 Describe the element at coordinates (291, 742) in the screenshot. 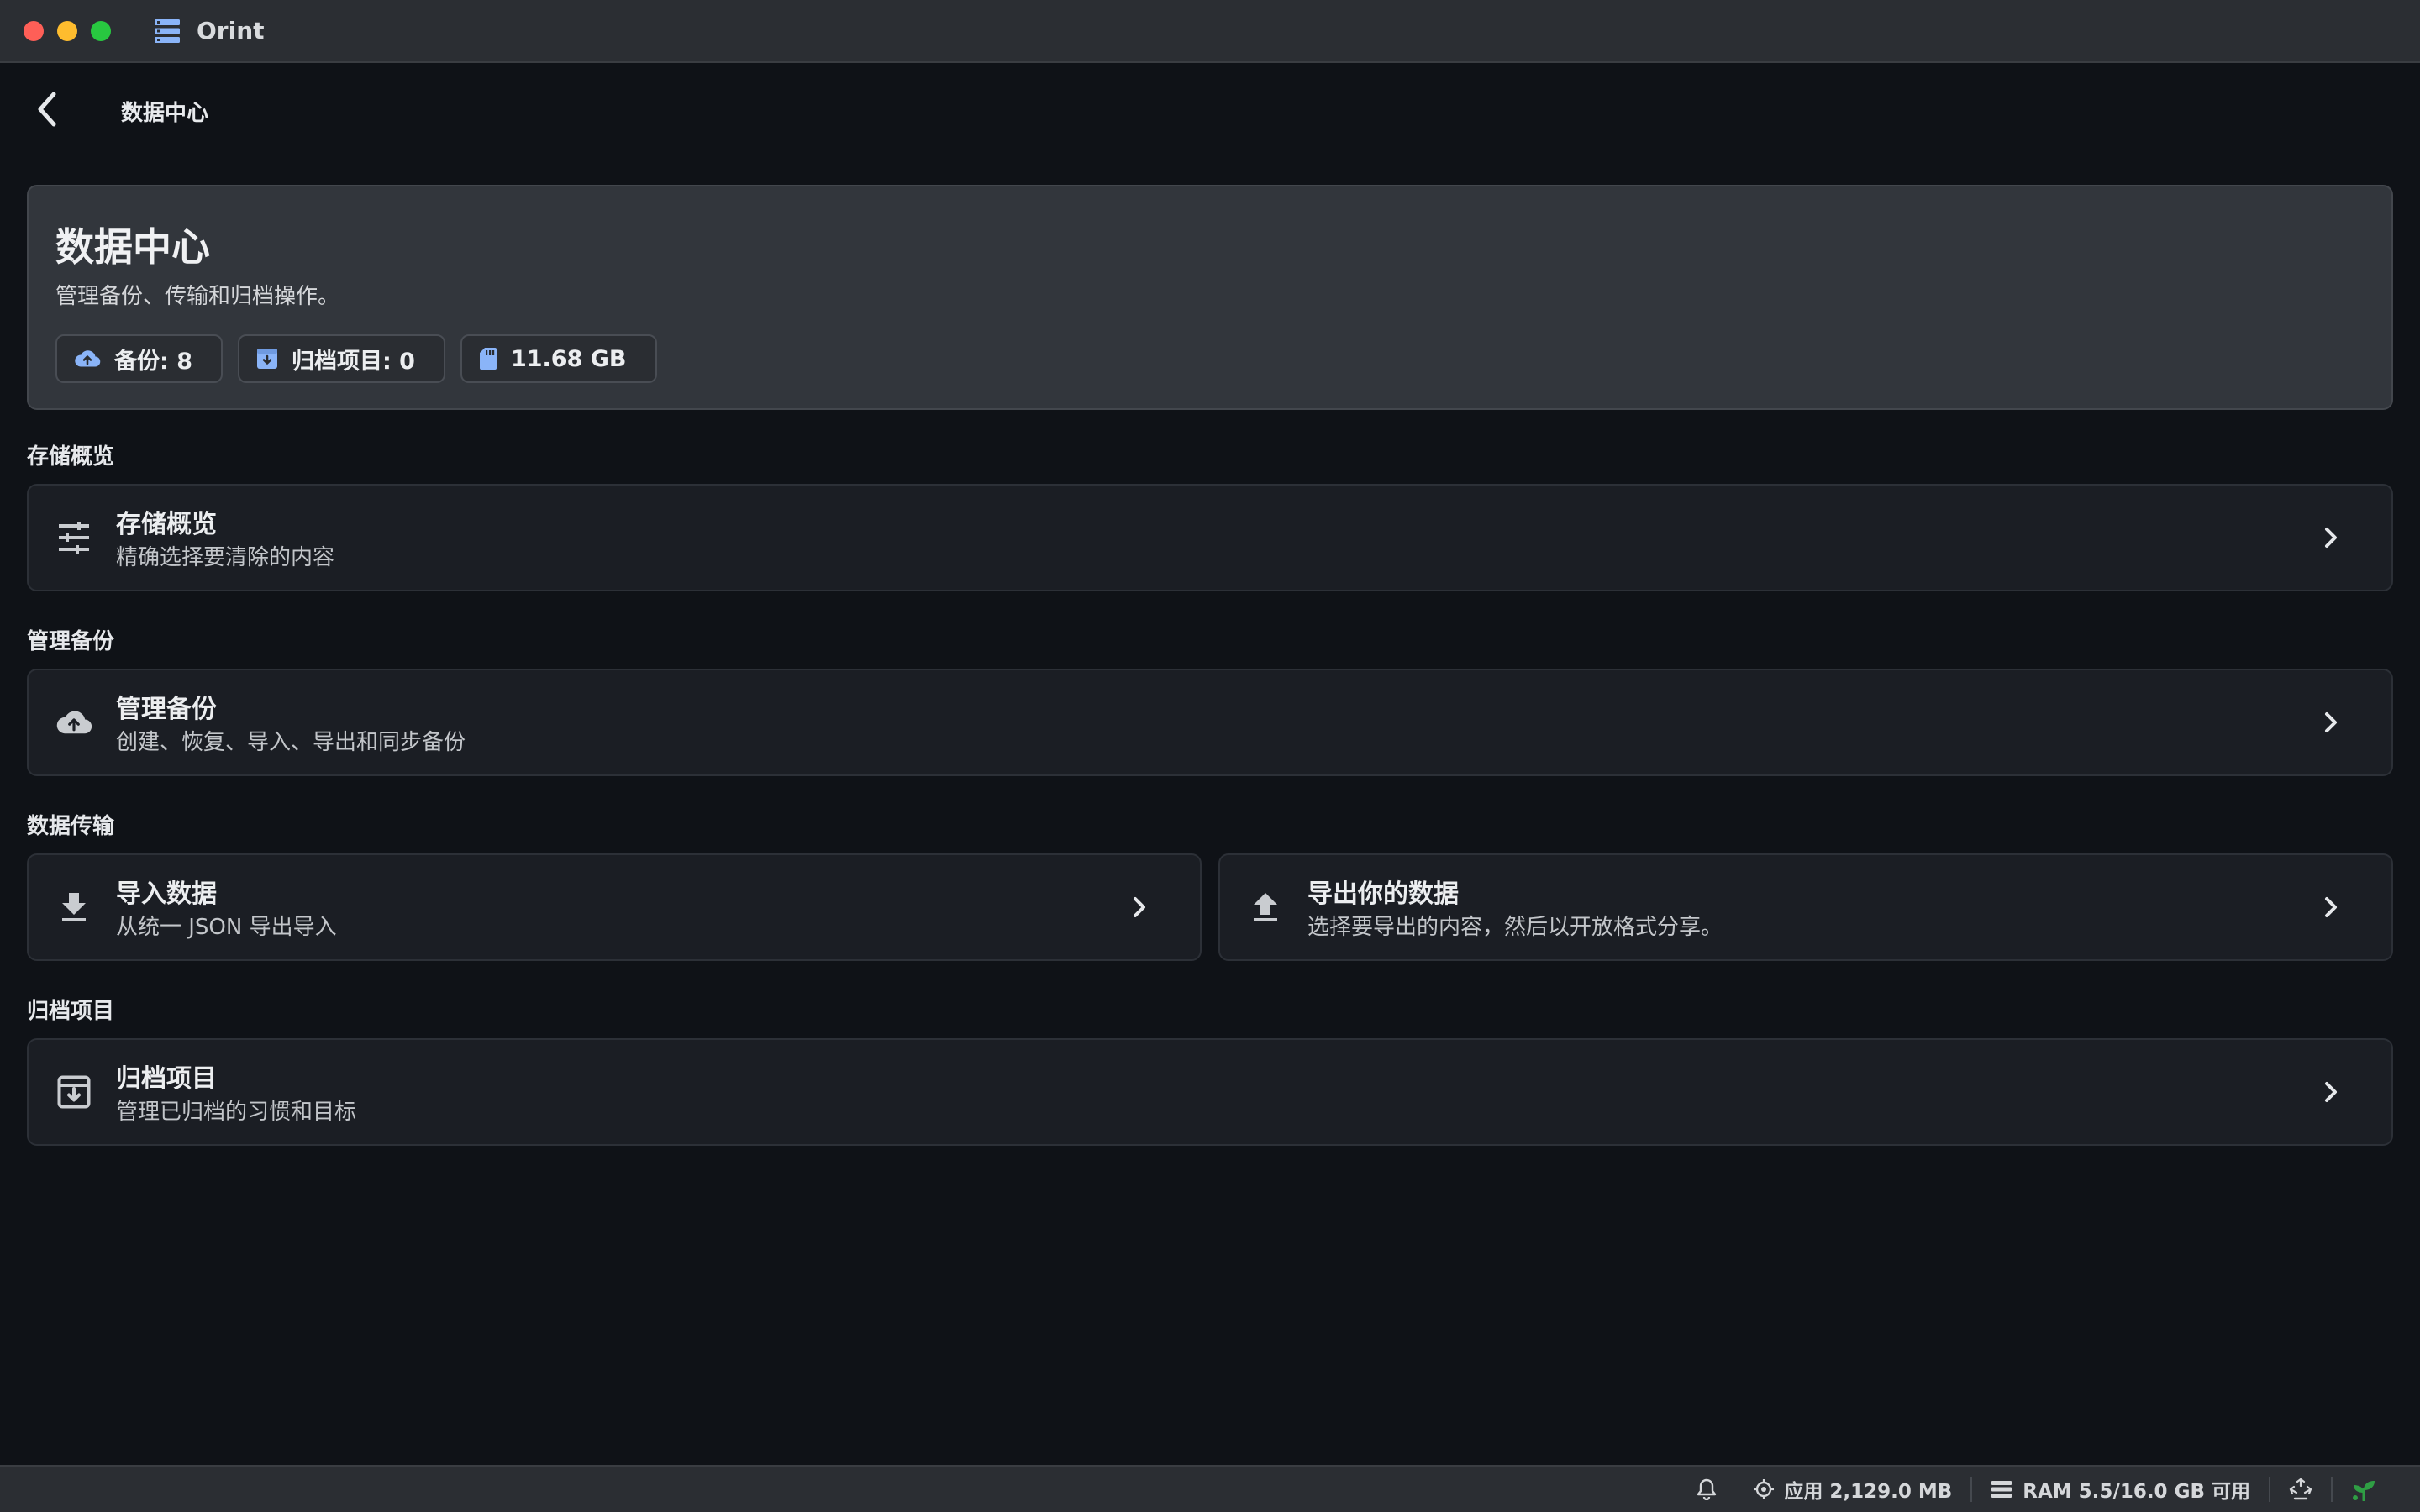

I see `manage-backups-subtitle: 创建、恢复、导入、导出和同步备份` at that location.